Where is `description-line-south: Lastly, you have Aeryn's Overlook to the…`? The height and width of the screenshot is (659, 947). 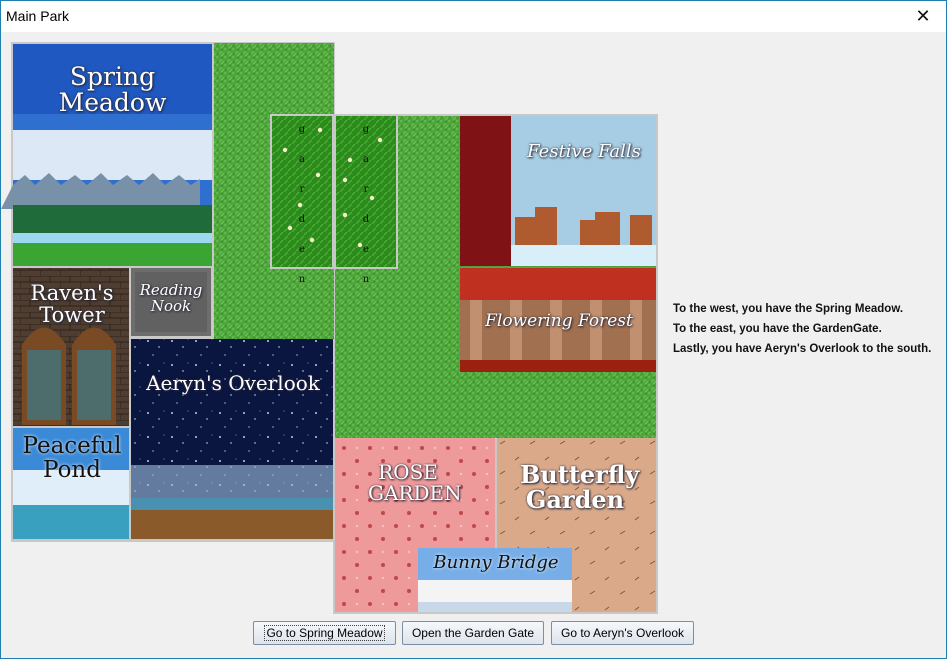
description-line-south: Lastly, you have Aeryn's Overlook to the… is located at coordinates (802, 349).